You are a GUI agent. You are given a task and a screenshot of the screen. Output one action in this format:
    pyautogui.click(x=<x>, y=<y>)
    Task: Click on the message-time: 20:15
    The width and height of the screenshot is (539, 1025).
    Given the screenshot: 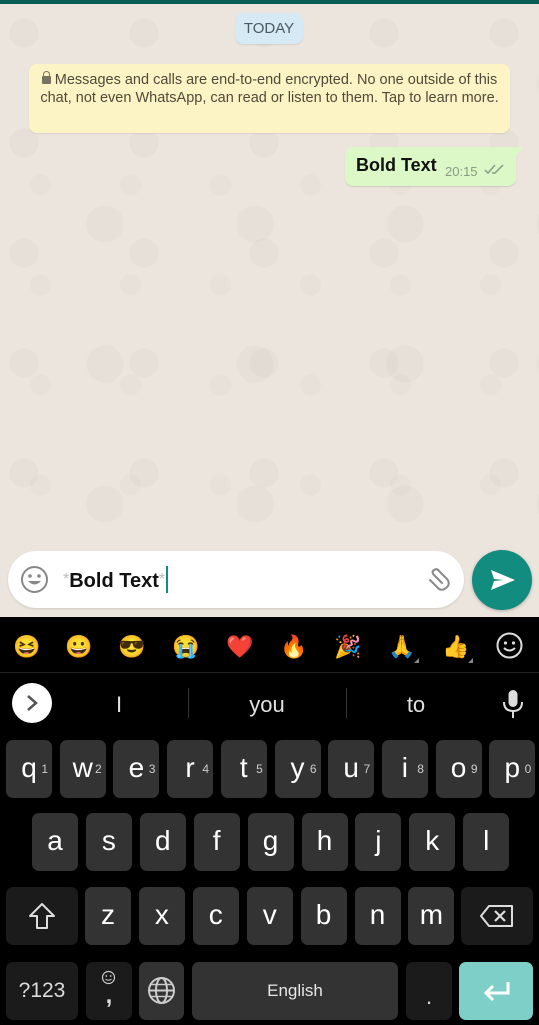 What is the action you would take?
    pyautogui.click(x=461, y=171)
    